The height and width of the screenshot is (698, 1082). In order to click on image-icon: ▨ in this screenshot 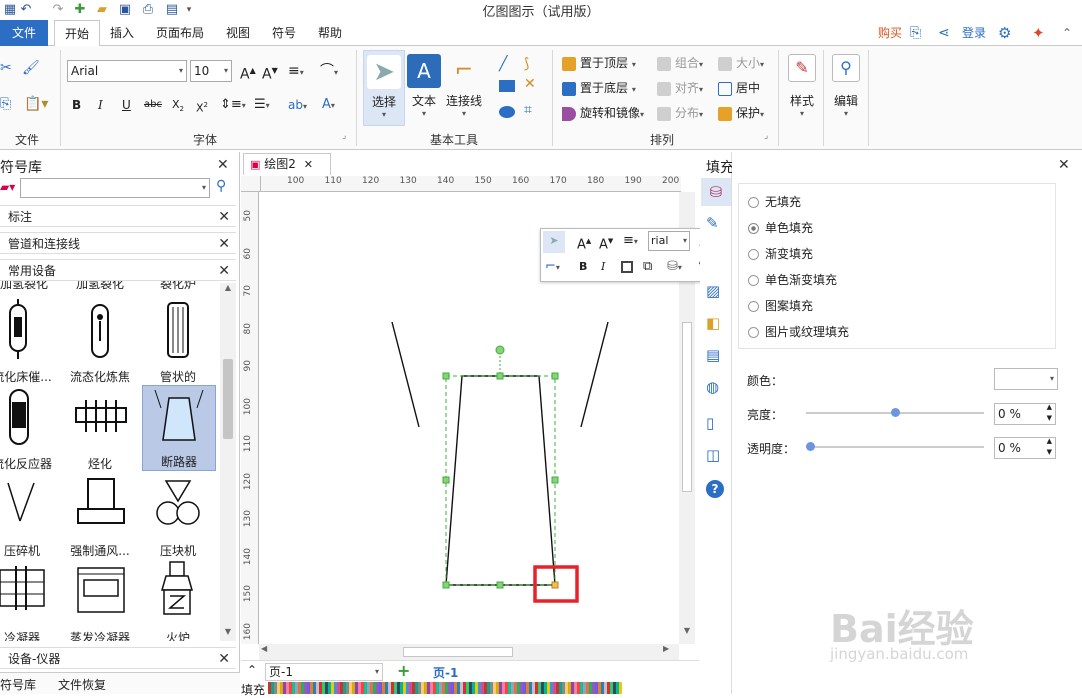, I will do `click(713, 291)`.